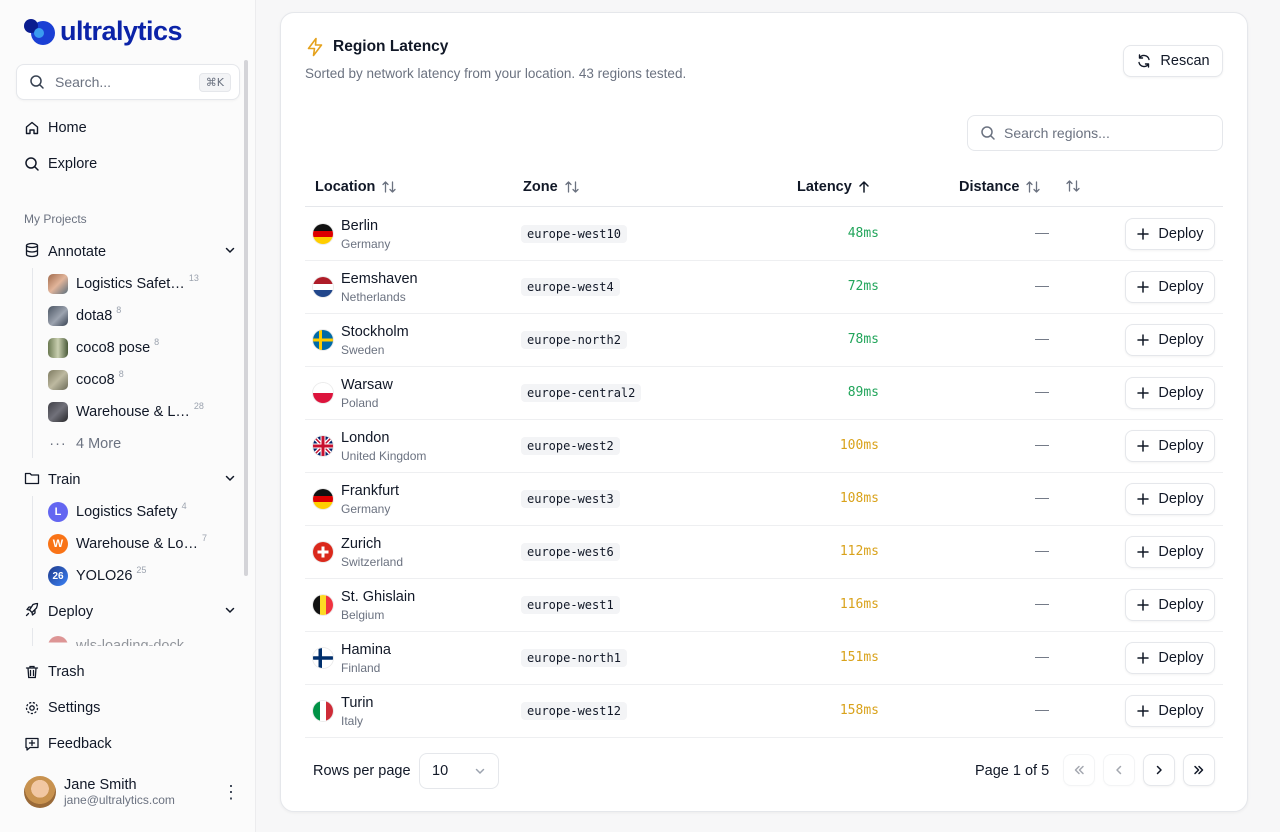 Image resolution: width=1280 pixels, height=832 pixels. I want to click on user-email: jane@ultralytics.com, so click(119, 800).